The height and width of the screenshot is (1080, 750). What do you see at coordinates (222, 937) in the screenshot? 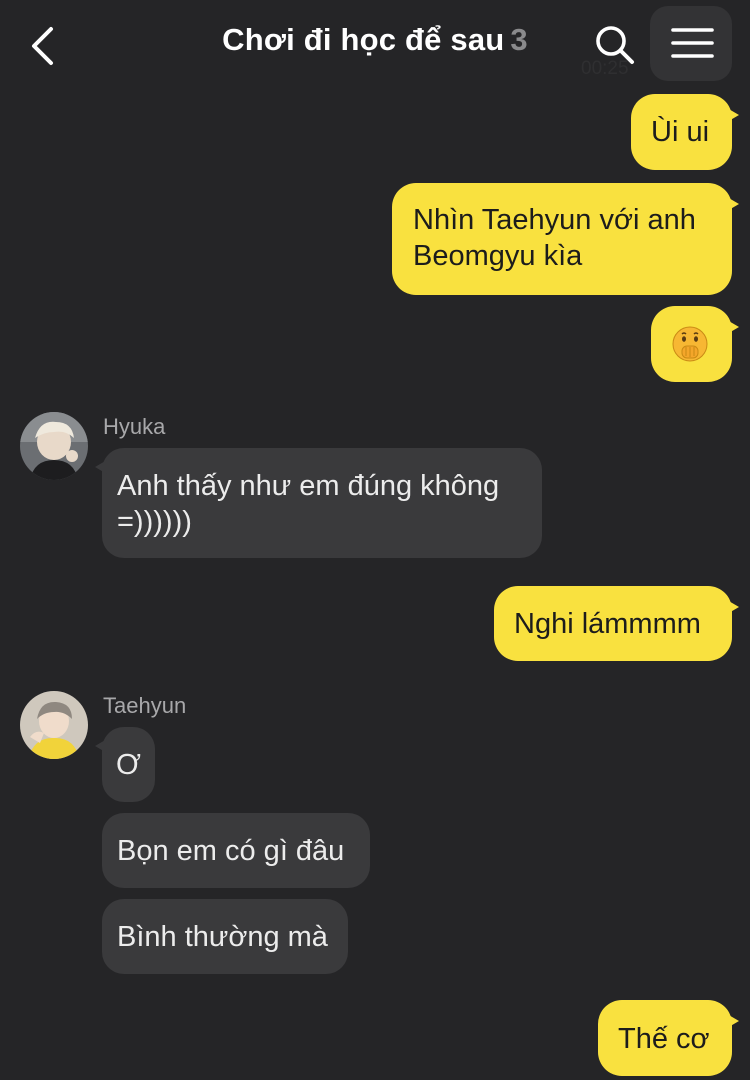
I see `message-text: Bình thường mà` at bounding box center [222, 937].